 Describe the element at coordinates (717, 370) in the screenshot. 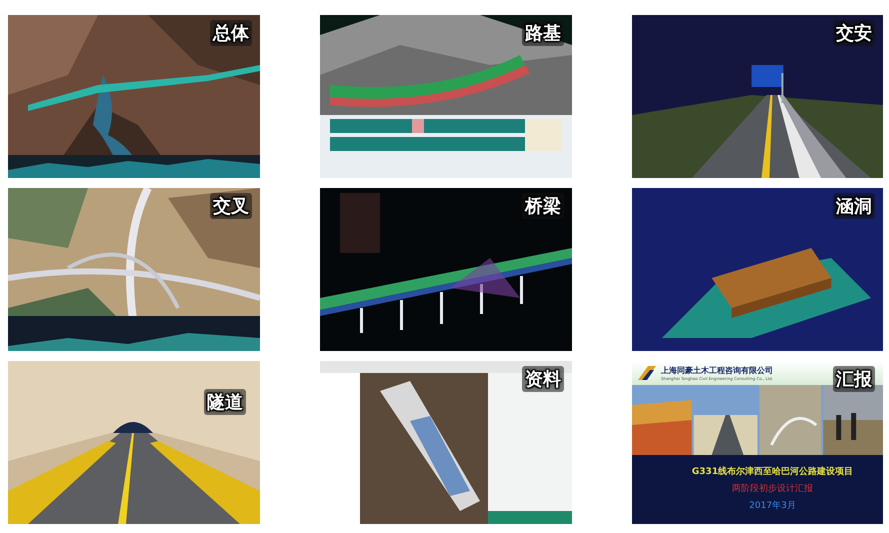

I see `company-name: 上海同豪土木工程咨询有限公司` at that location.